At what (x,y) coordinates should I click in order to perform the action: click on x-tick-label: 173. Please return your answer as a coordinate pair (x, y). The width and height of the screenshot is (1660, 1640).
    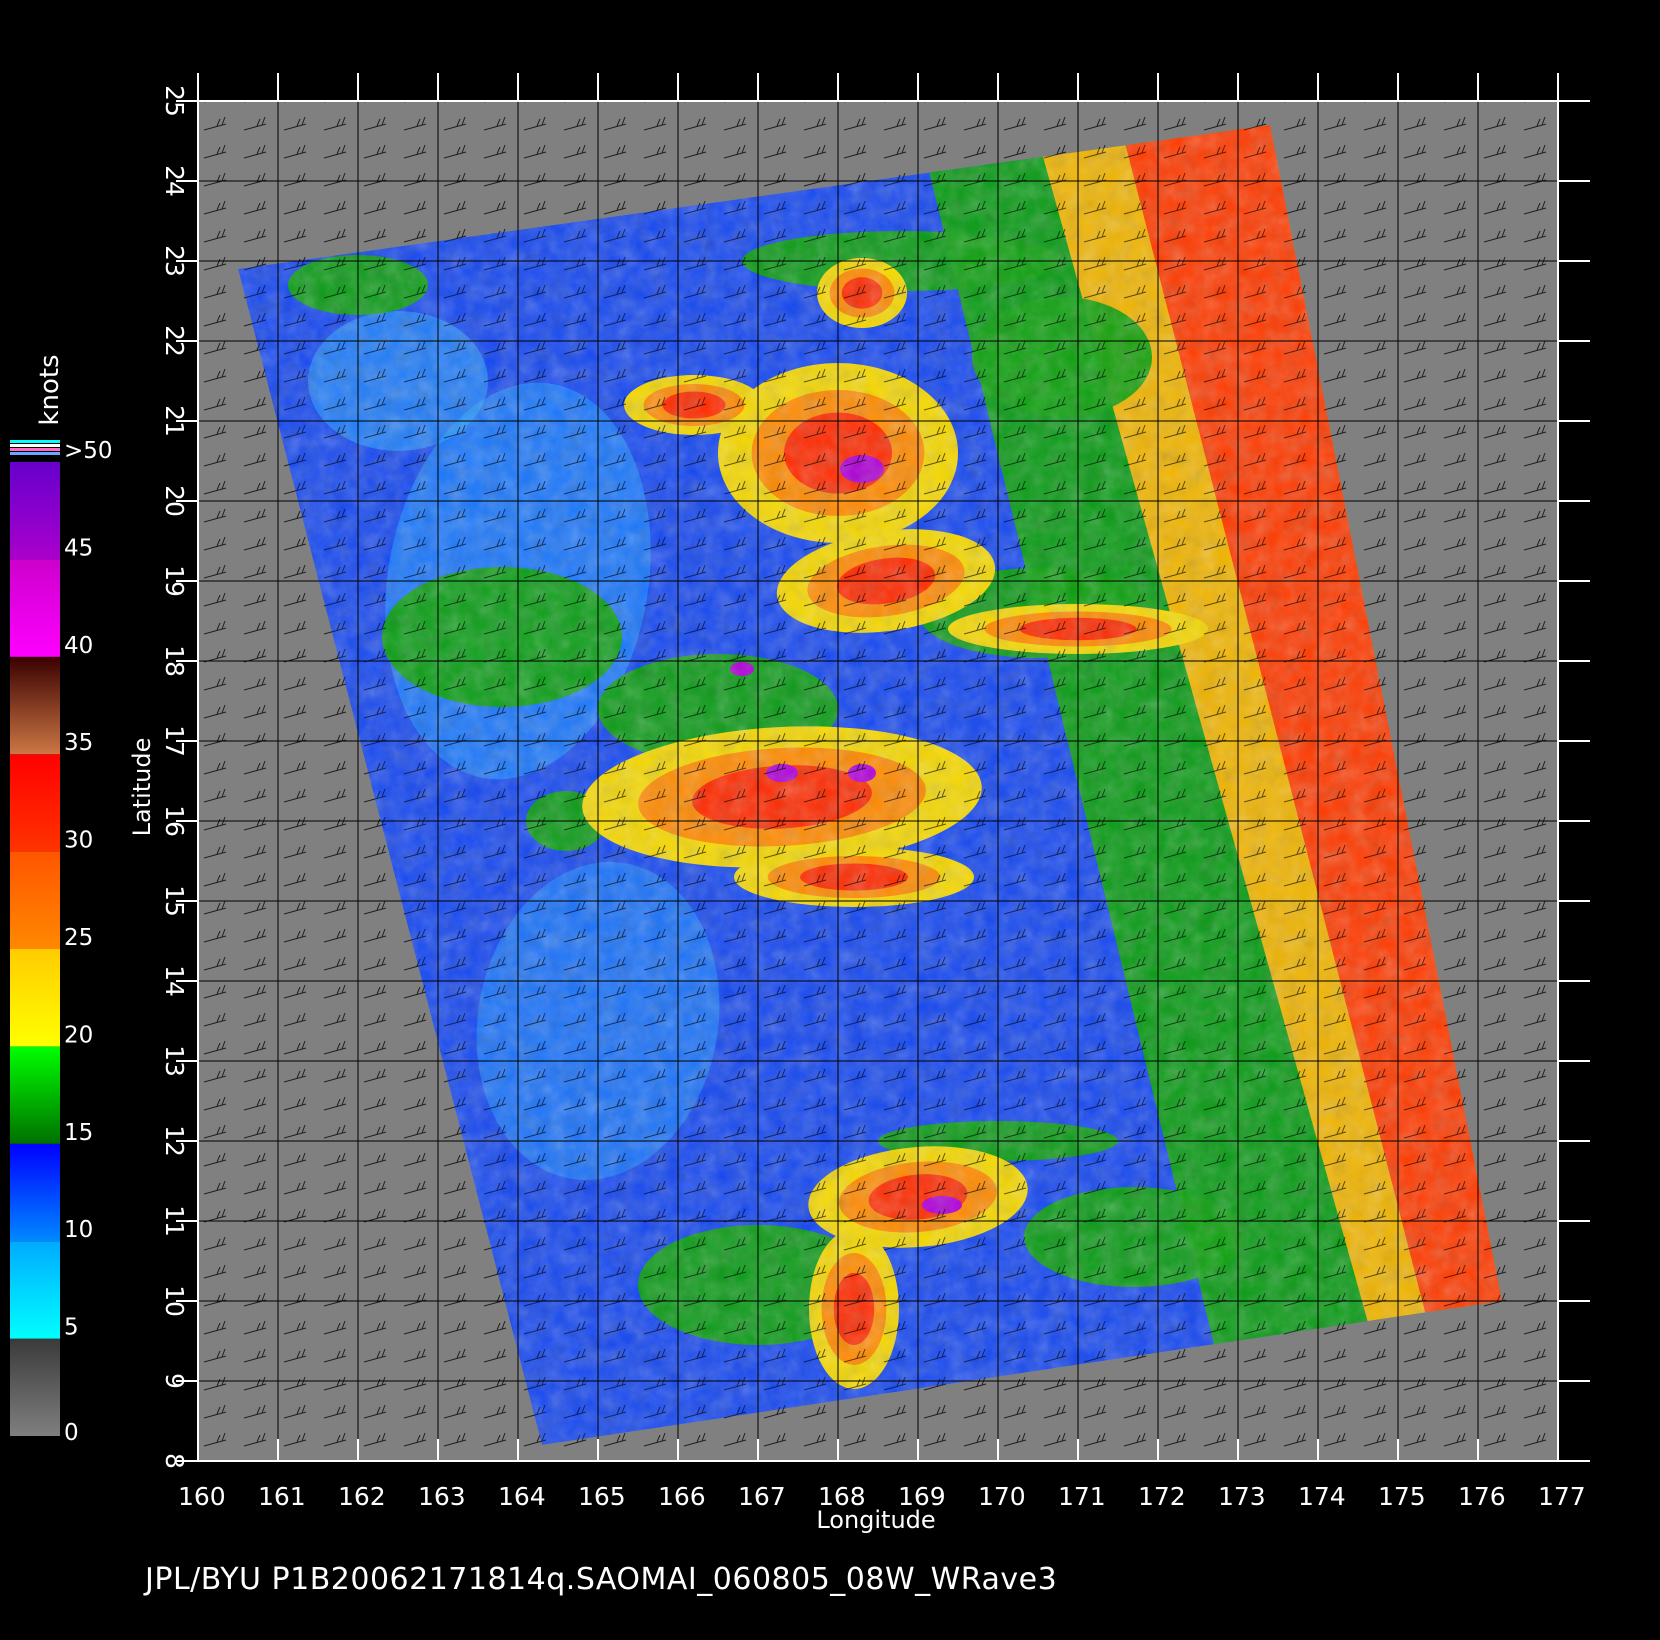
    Looking at the image, I should click on (1242, 1496).